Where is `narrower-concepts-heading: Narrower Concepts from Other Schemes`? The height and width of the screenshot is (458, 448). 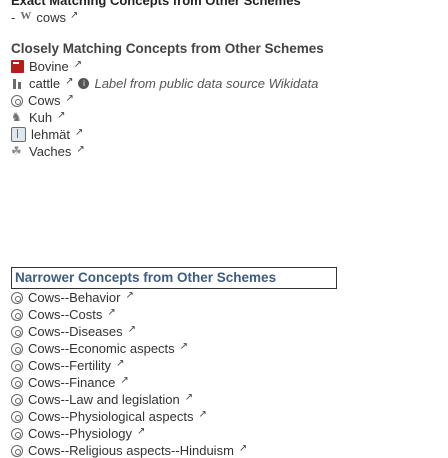 narrower-concepts-heading: Narrower Concepts from Other Schemes is located at coordinates (174, 278).